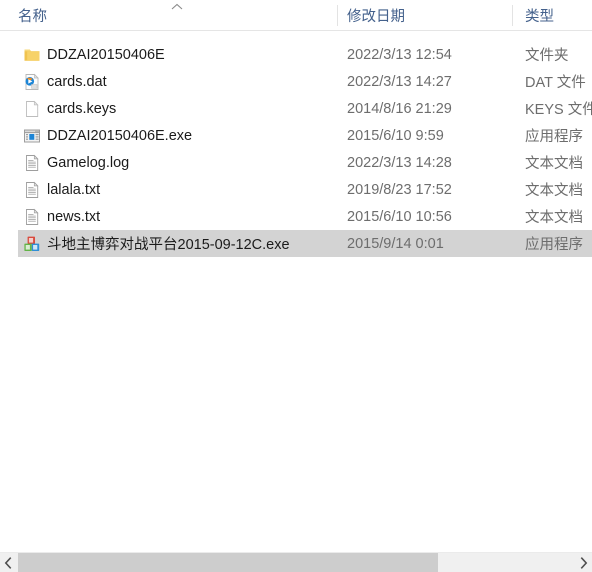 The height and width of the screenshot is (572, 592). Describe the element at coordinates (399, 108) in the screenshot. I see `file-date: 2014/8/16 21:29` at that location.